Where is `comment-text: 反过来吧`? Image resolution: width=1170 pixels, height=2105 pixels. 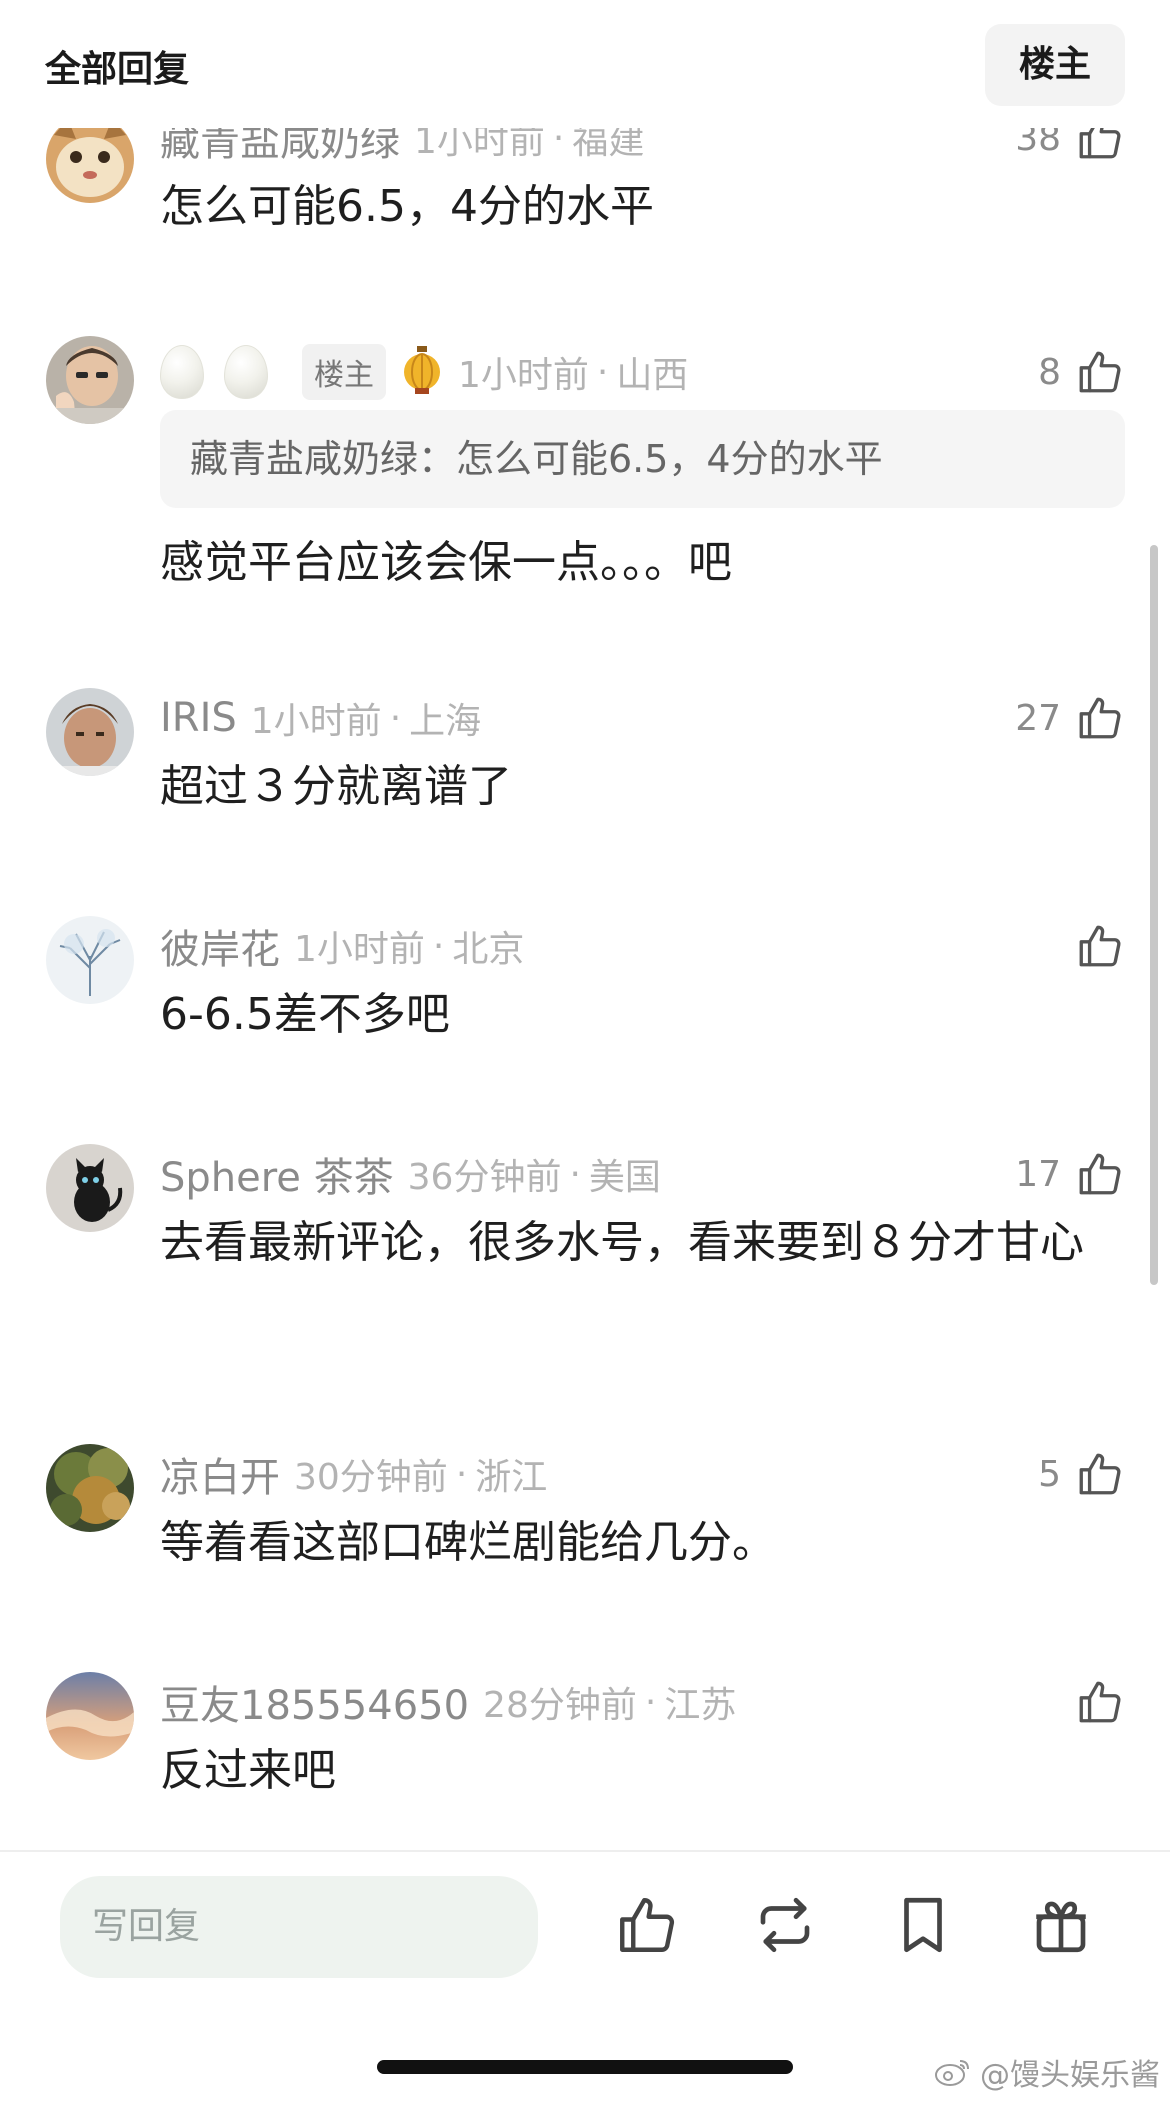 comment-text: 反过来吧 is located at coordinates (248, 1770).